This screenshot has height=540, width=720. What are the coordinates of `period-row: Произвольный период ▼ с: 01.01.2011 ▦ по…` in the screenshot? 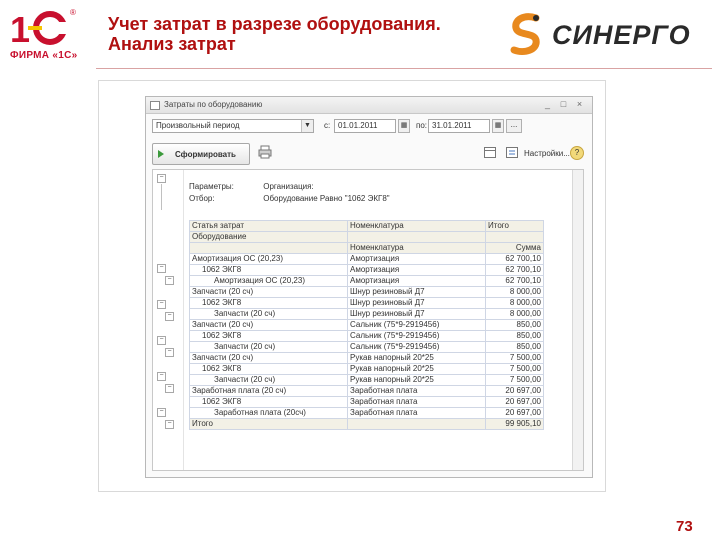 It's located at (370, 126).